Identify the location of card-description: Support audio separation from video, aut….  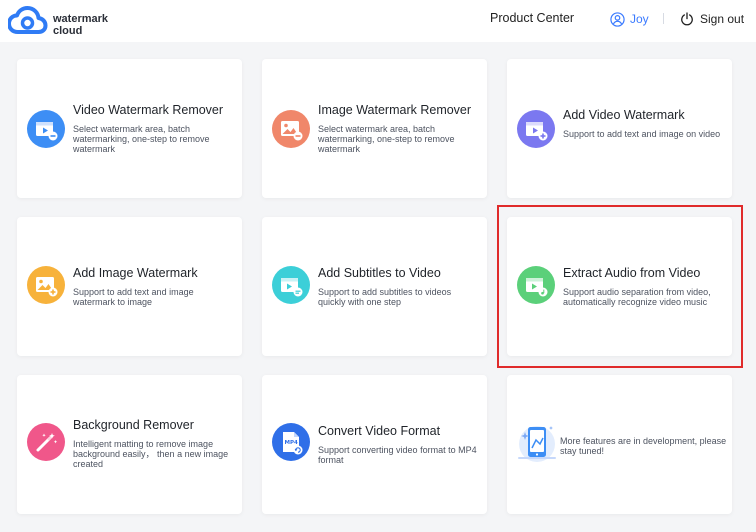
(637, 297).